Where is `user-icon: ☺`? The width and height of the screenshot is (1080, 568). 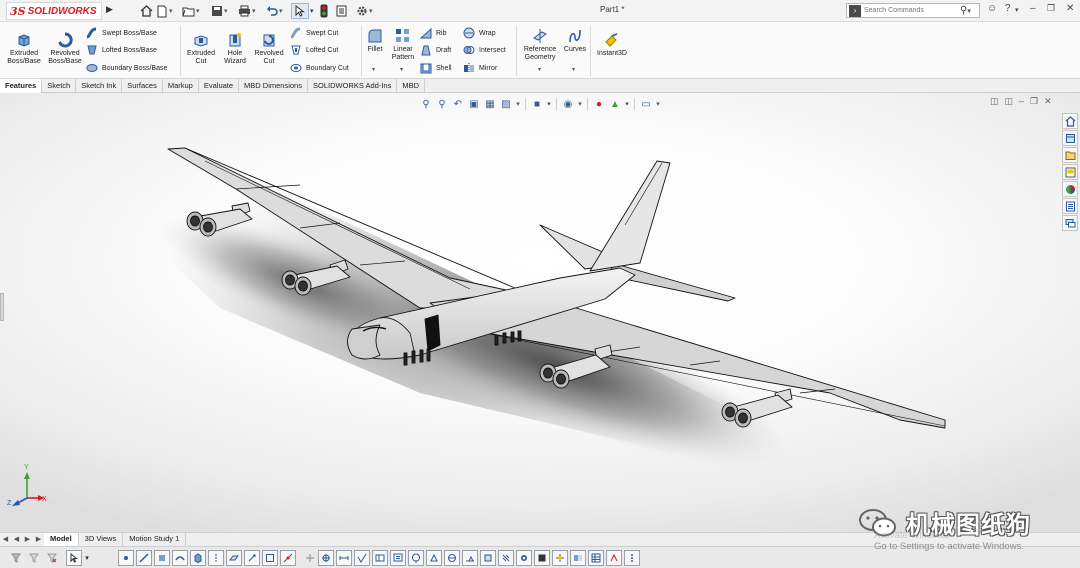 user-icon: ☺ is located at coordinates (992, 8).